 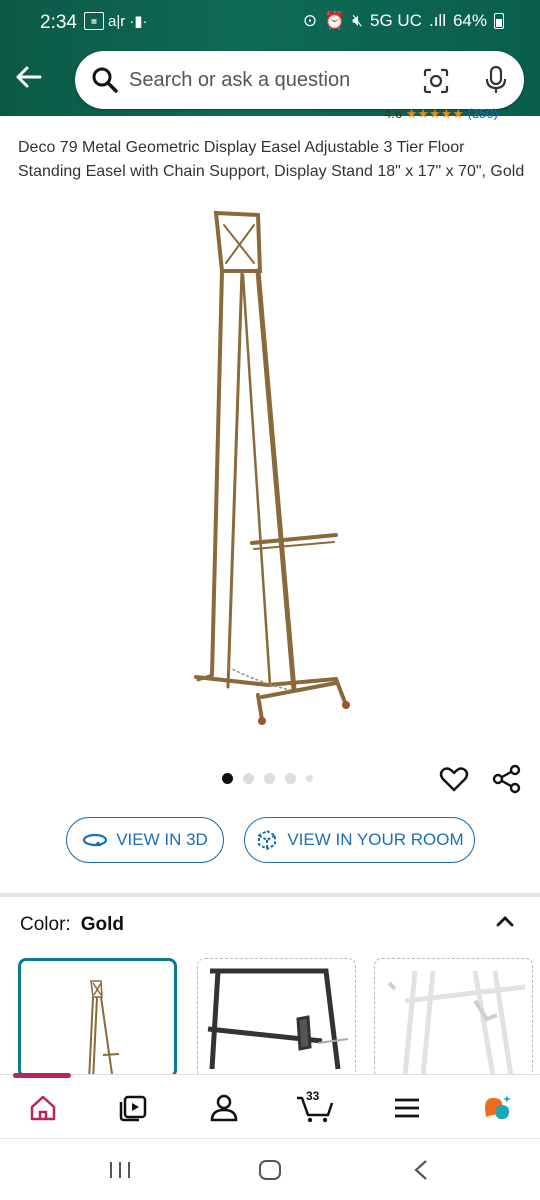 I want to click on status-bar: 2:34 ▦ a|r ·▮· ⊙ ⏰ 🔇︎ 5G UC .ıll 64%, so click(x=270, y=23).